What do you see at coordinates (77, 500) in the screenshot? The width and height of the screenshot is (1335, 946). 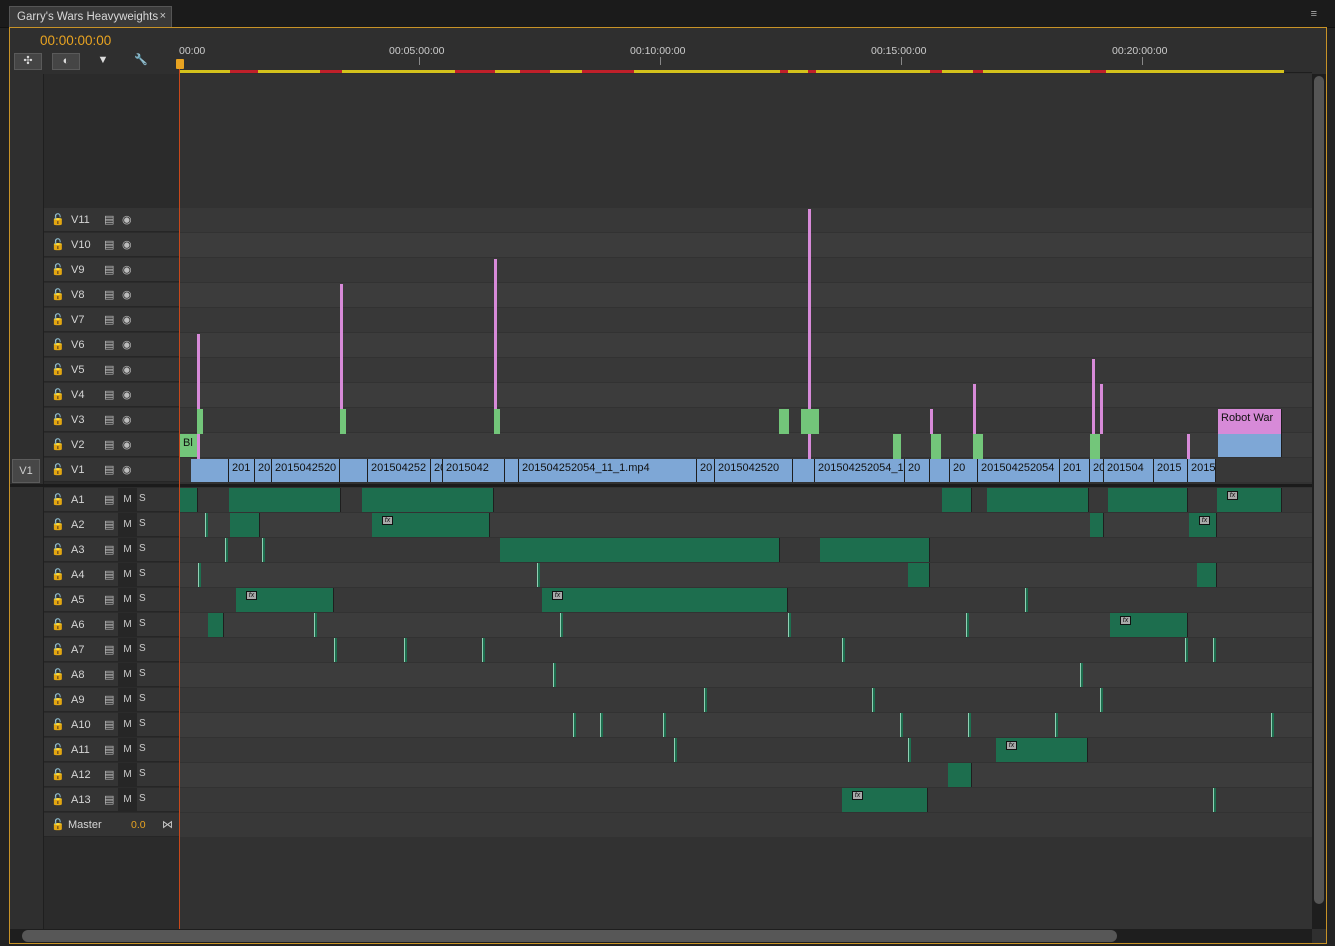 I see `track-name: A1` at bounding box center [77, 500].